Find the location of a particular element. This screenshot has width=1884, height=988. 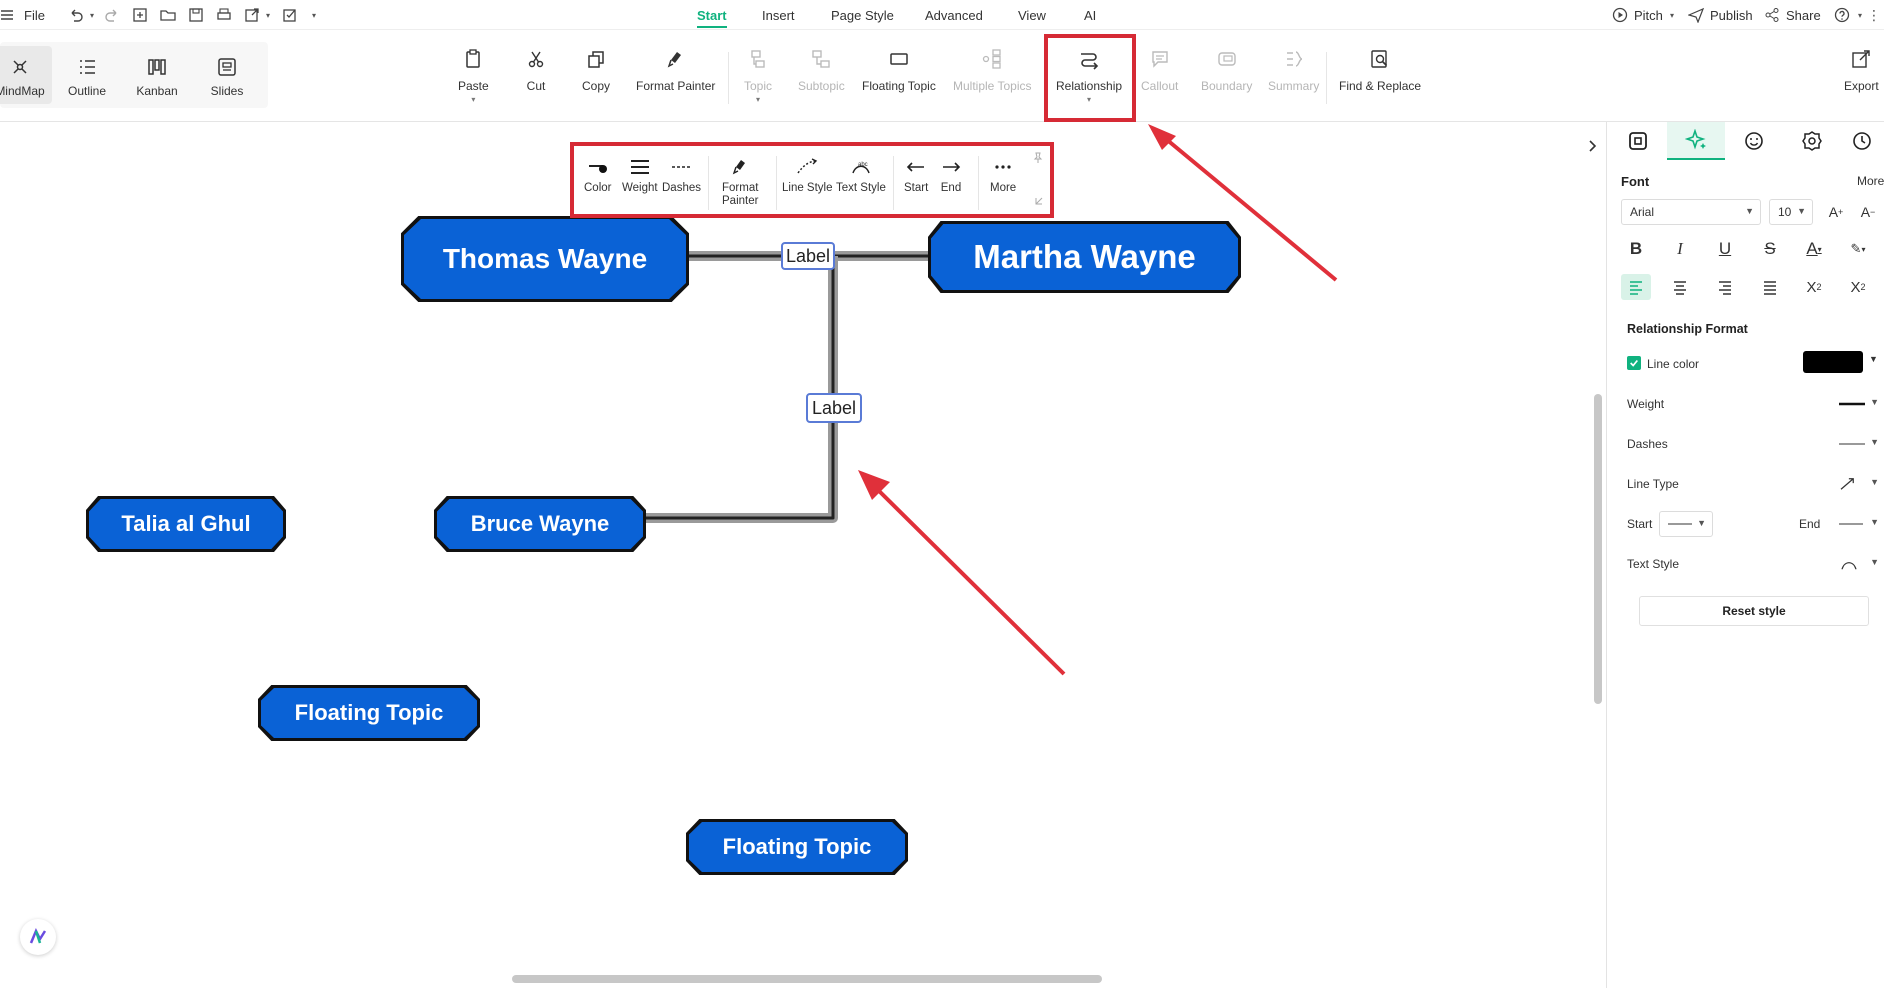

topic-button: Topic ▾ is located at coordinates (758, 79).